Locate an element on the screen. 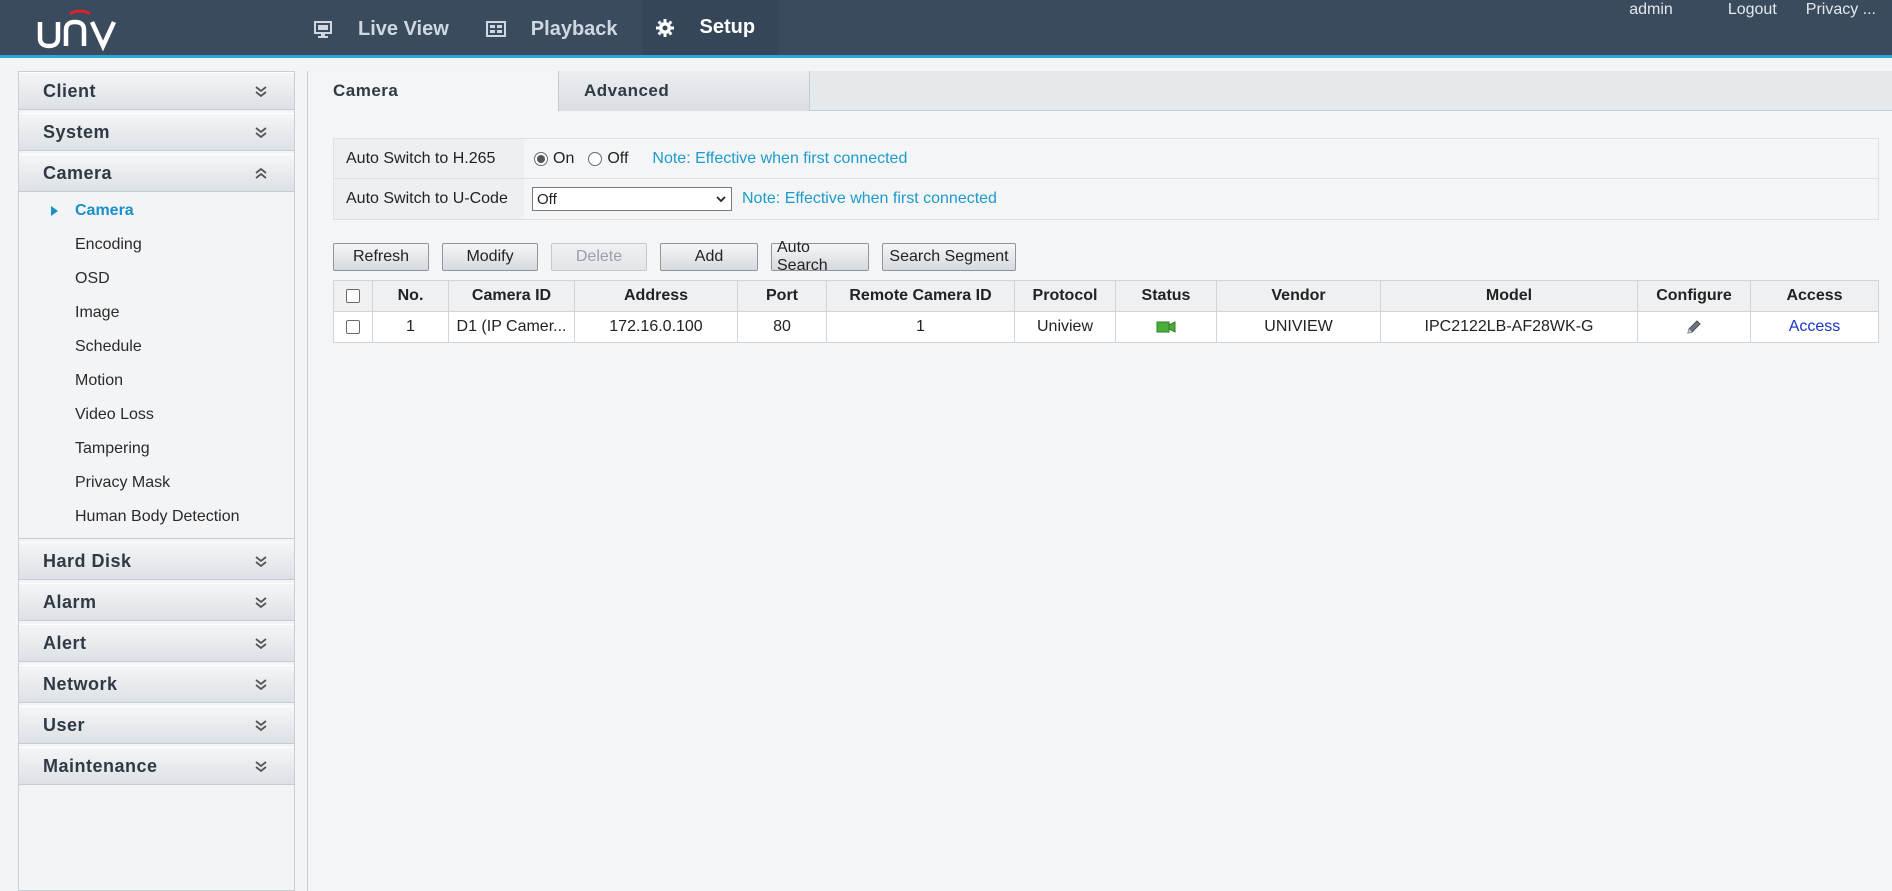 The width and height of the screenshot is (1892, 891). cell-status is located at coordinates (1166, 327).